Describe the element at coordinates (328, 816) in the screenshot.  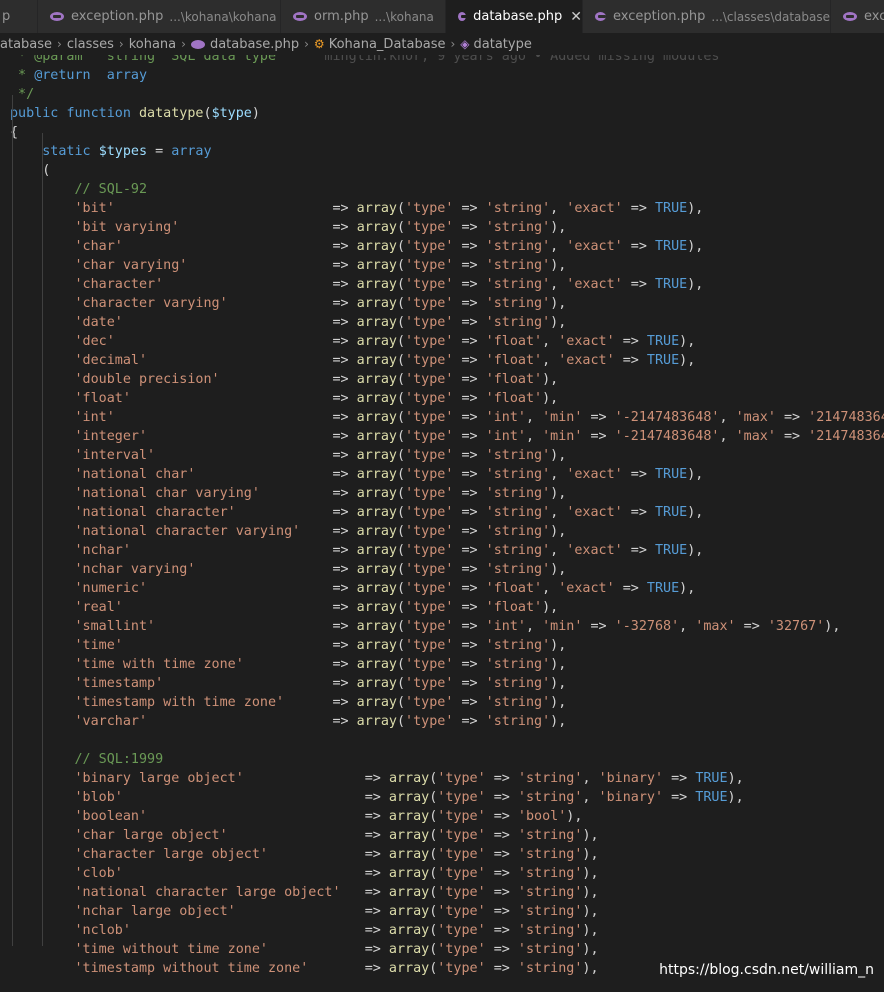
I see `sql1999-entry: 'boolean' => array('type' => 'bool'),` at that location.